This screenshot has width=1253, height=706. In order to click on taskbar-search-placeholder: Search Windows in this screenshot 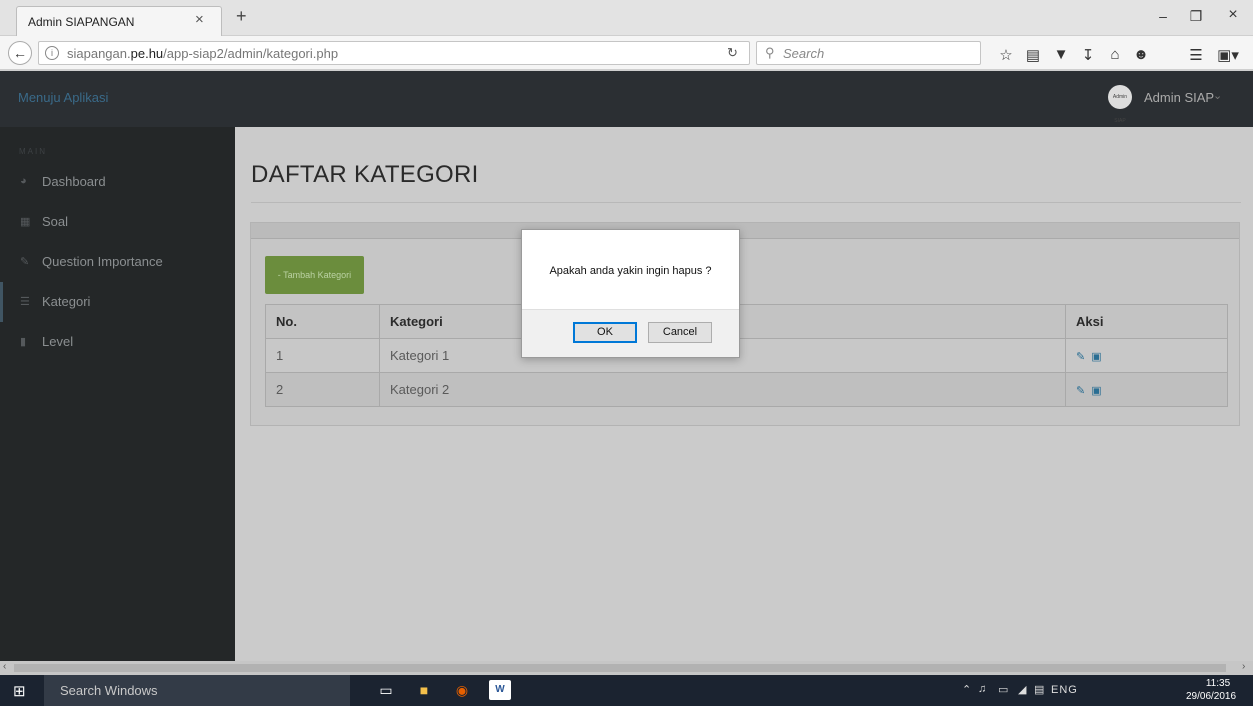, I will do `click(109, 690)`.